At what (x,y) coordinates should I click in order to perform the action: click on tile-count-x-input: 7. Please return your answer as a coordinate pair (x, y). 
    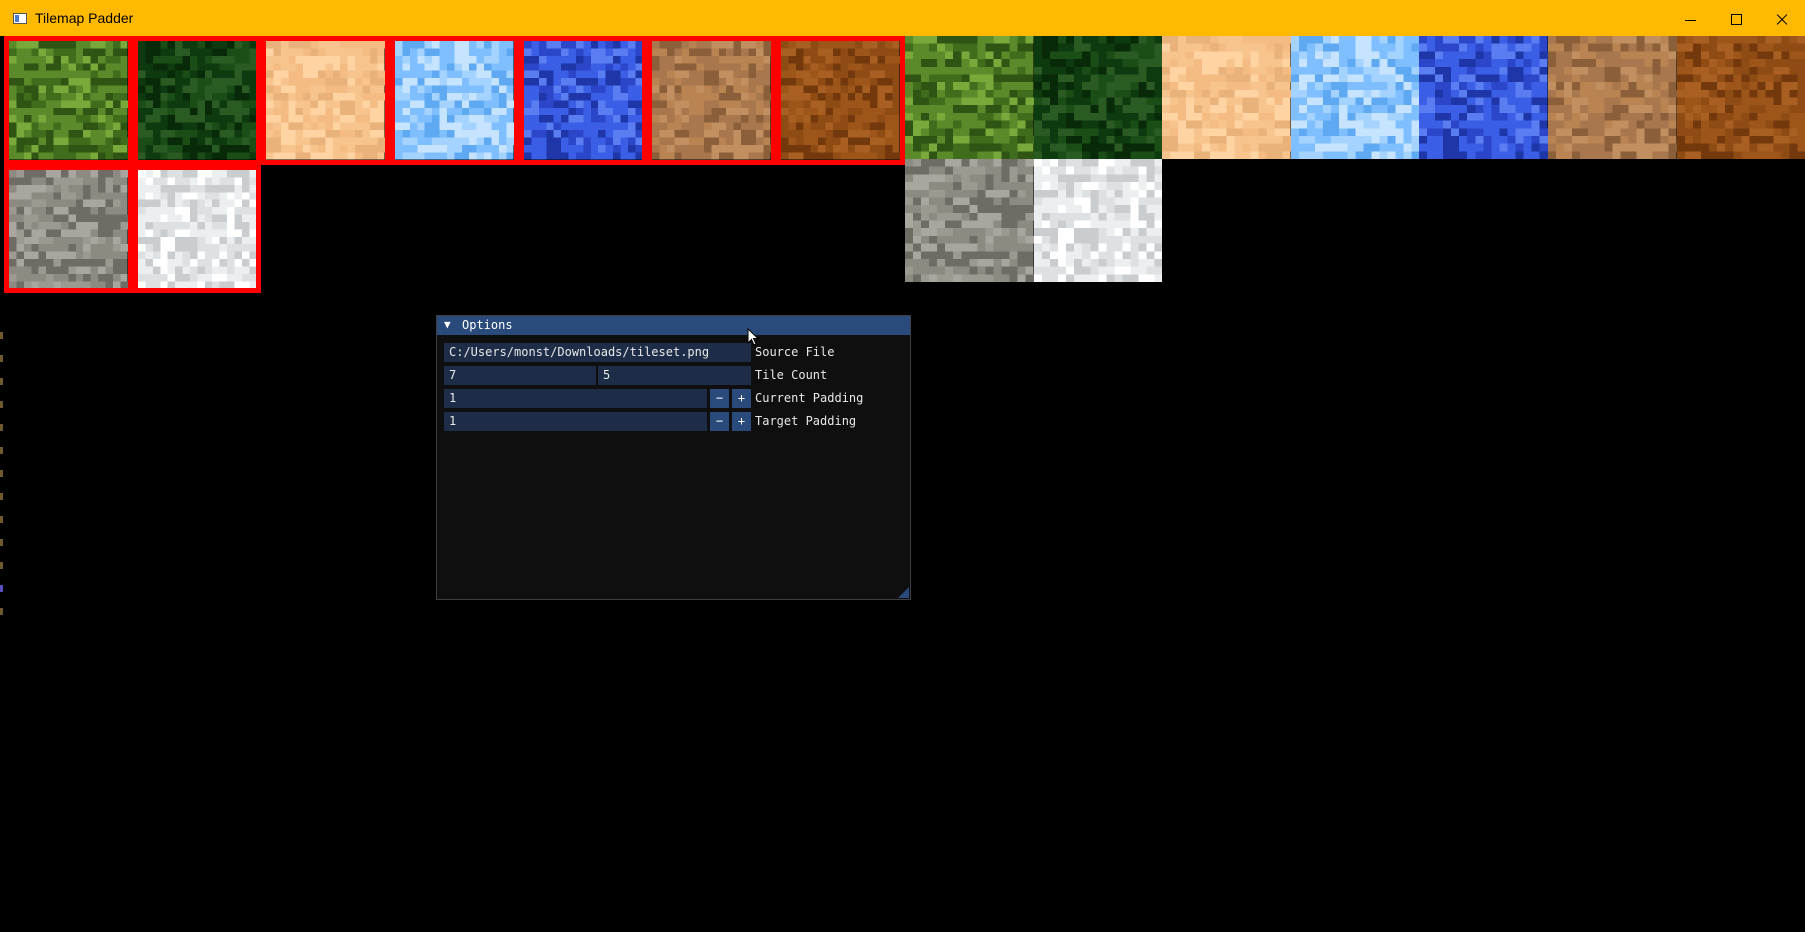
    Looking at the image, I should click on (520, 375).